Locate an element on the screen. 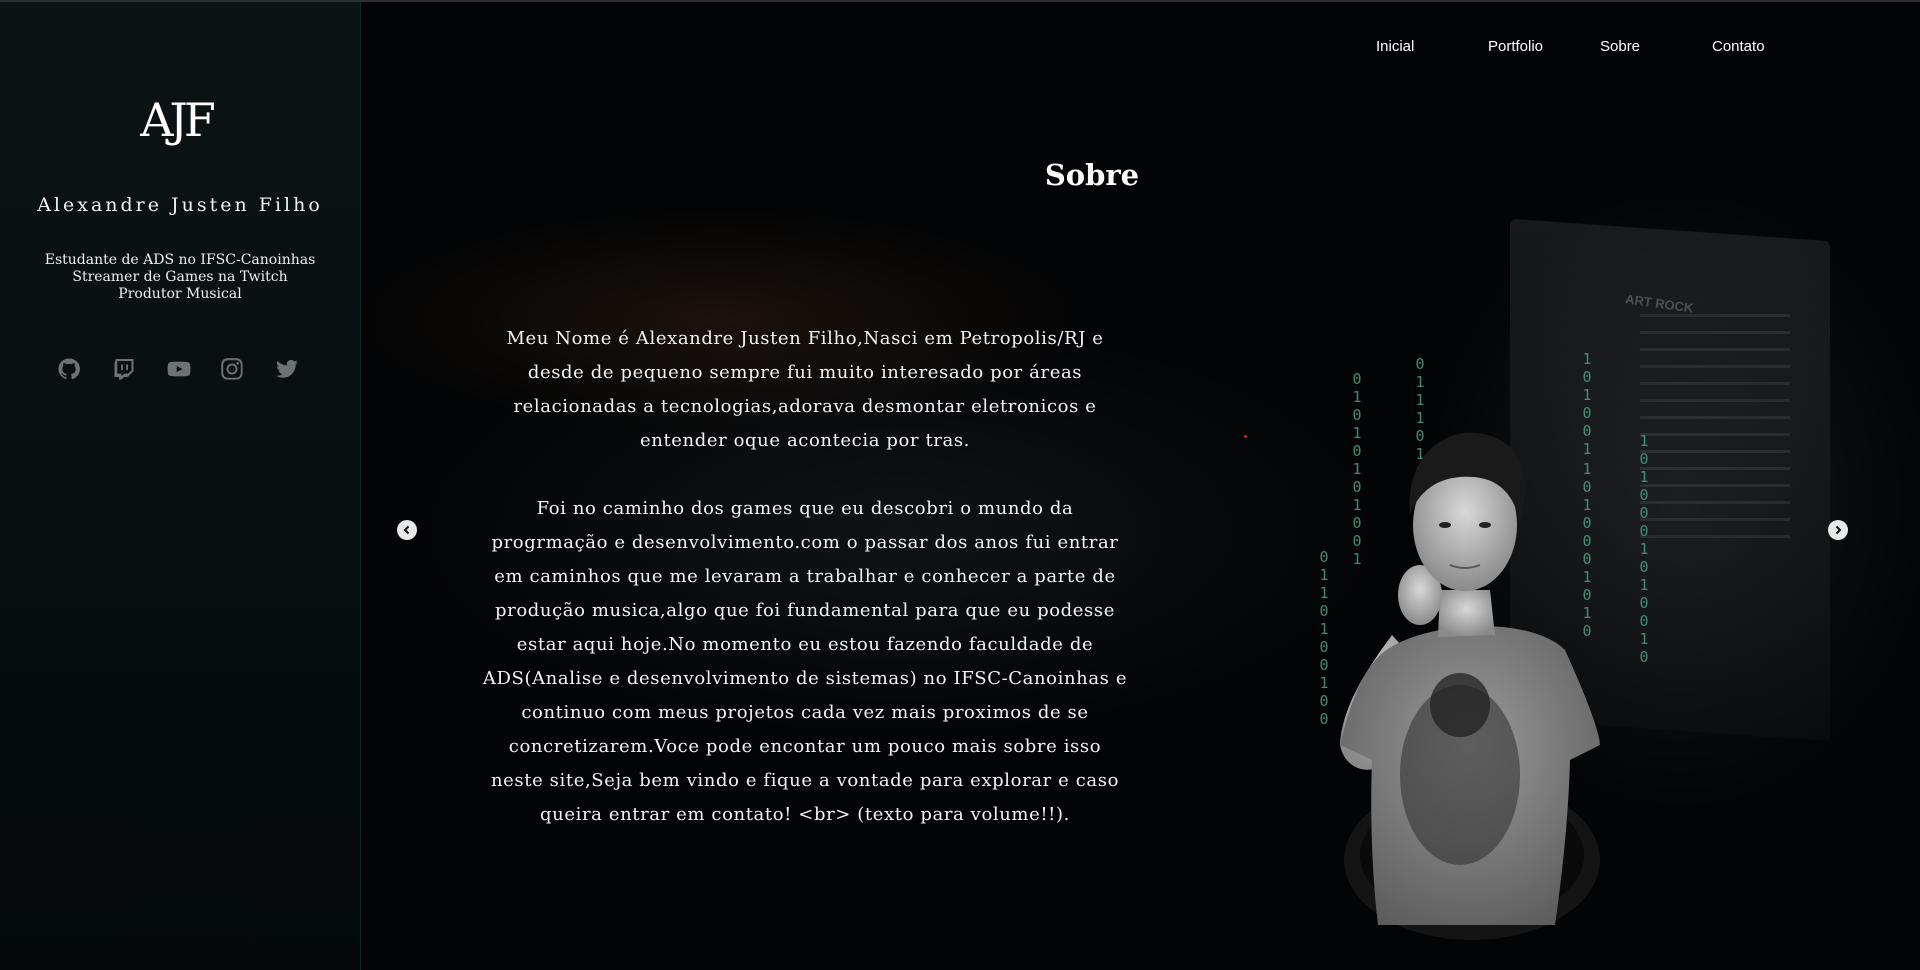 This screenshot has height=970, width=1920. top-navigation: Inicial Portfolio Sobre Contato is located at coordinates (960, 48).